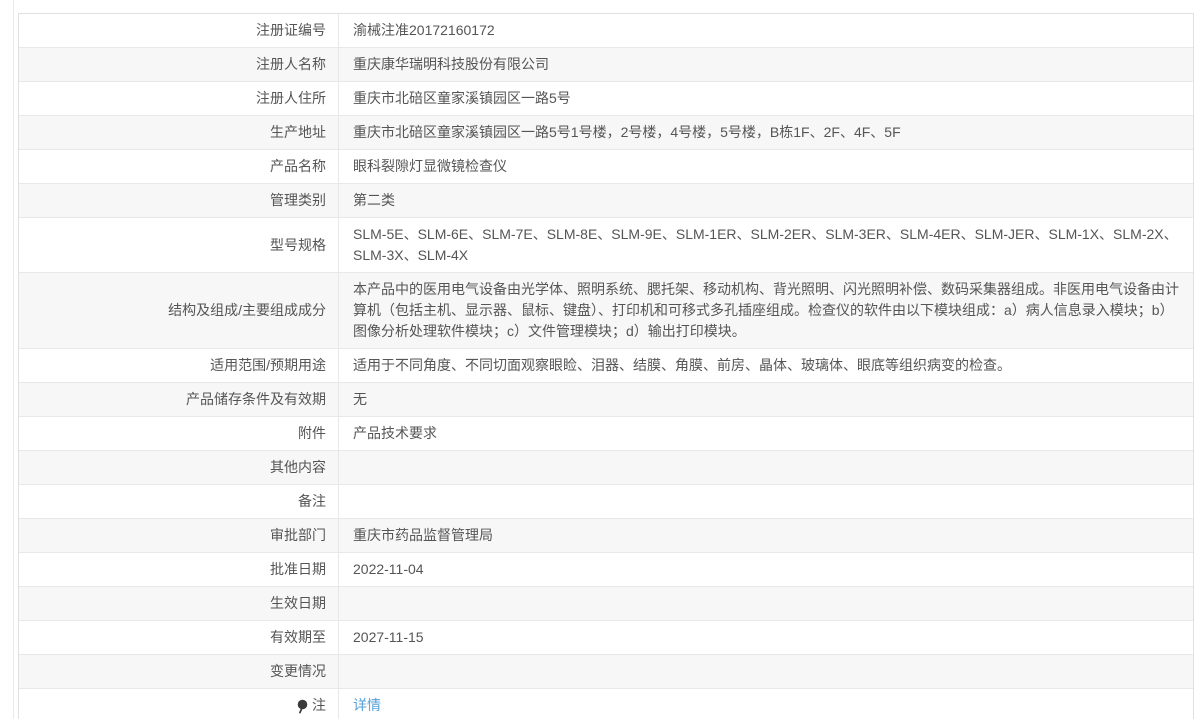 This screenshot has width=1200, height=719. Describe the element at coordinates (179, 467) in the screenshot. I see `row-label: 其他内容` at that location.